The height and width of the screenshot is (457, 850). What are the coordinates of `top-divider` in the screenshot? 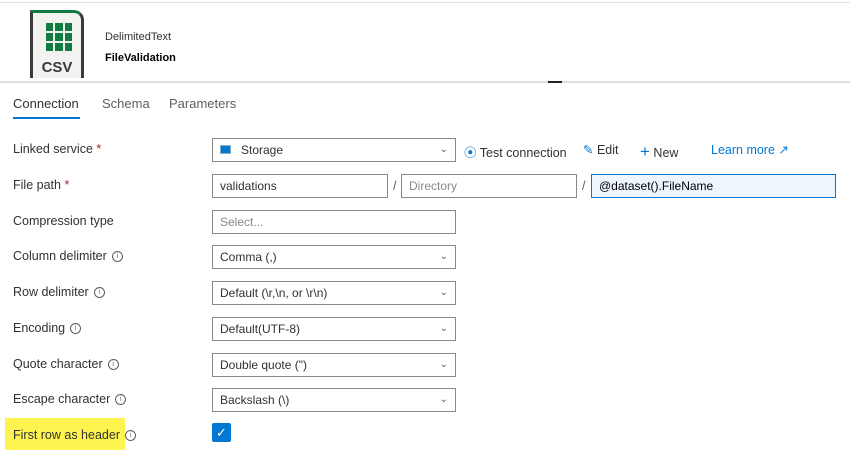 It's located at (425, 2).